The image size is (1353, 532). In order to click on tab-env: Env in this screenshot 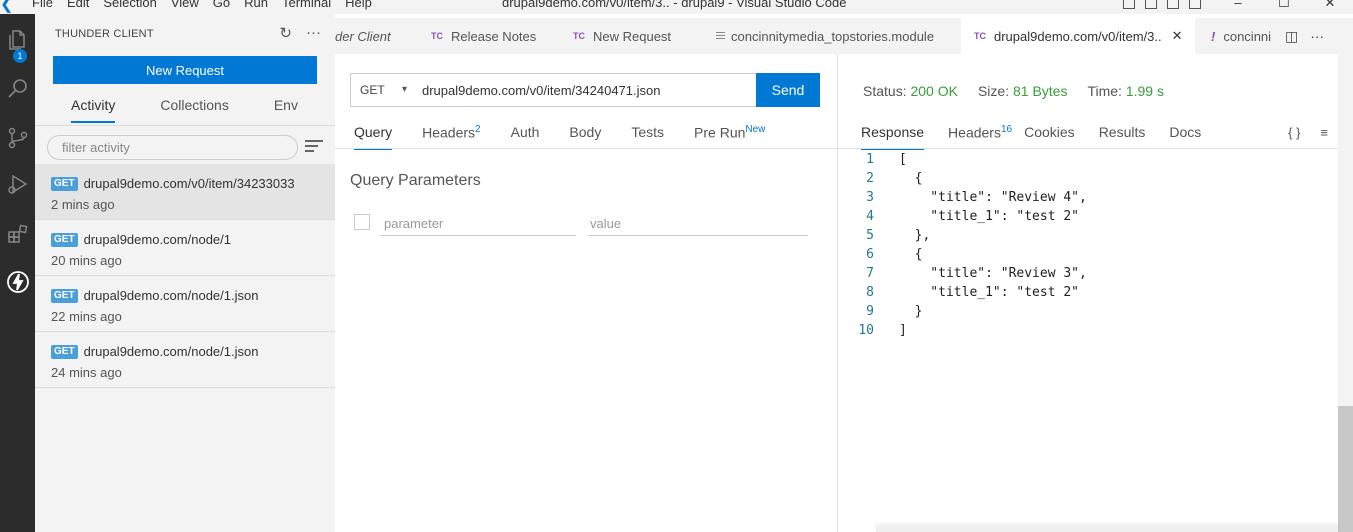, I will do `click(286, 109)`.